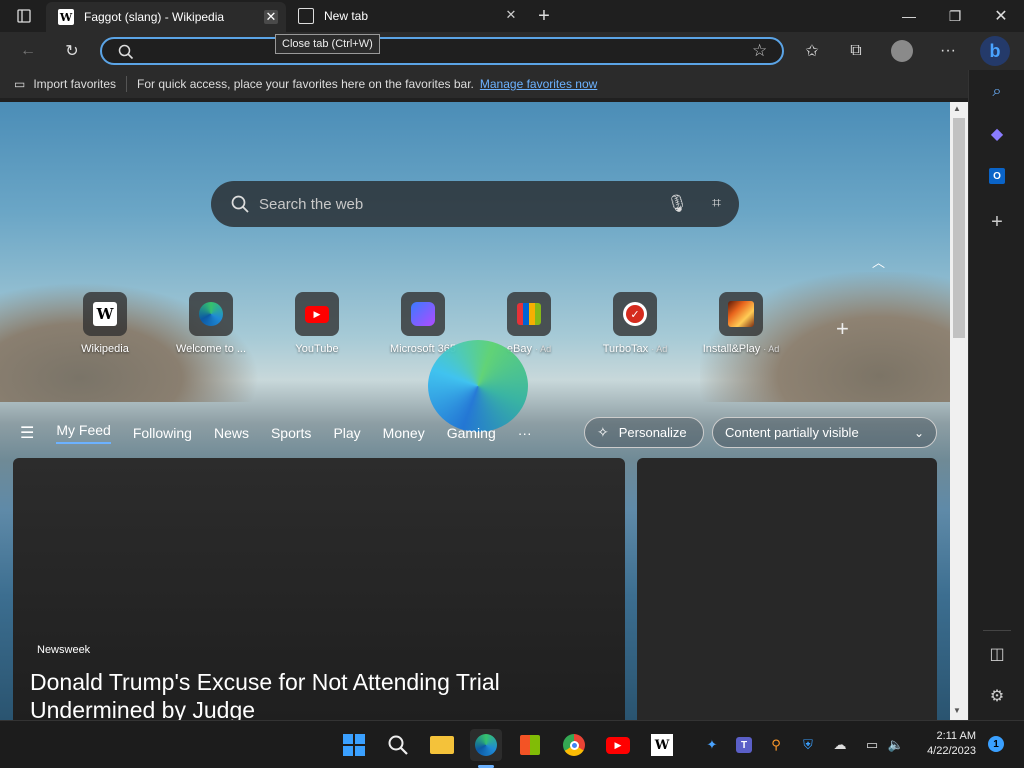 This screenshot has height=768, width=1024. I want to click on game-icon, so click(741, 314).